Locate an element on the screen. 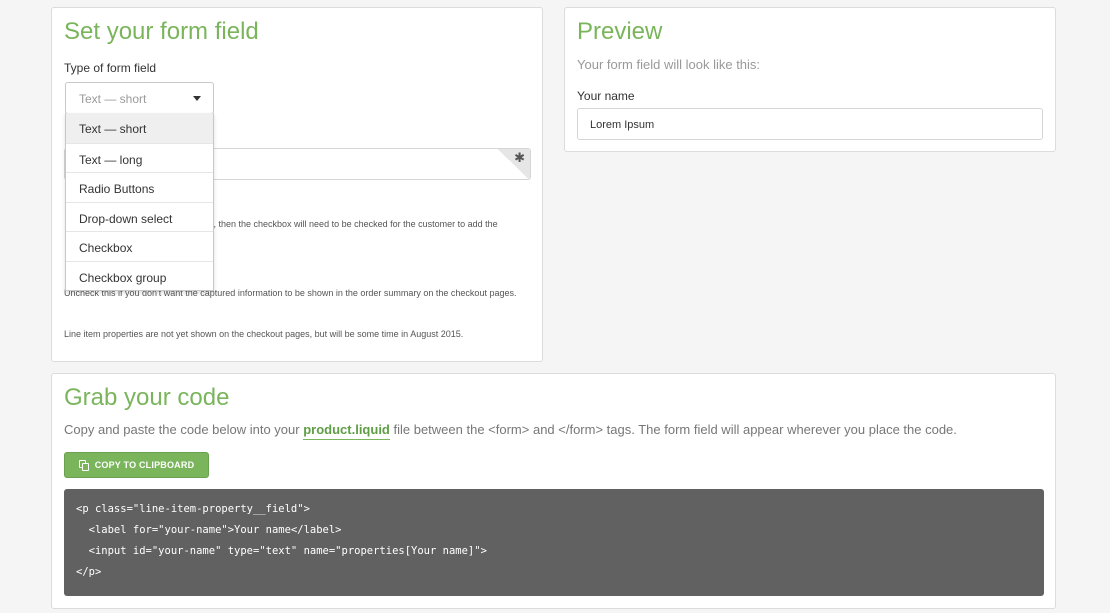 Image resolution: width=1110 pixels, height=613 pixels. asterisk-icon: ✱ is located at coordinates (519, 157).